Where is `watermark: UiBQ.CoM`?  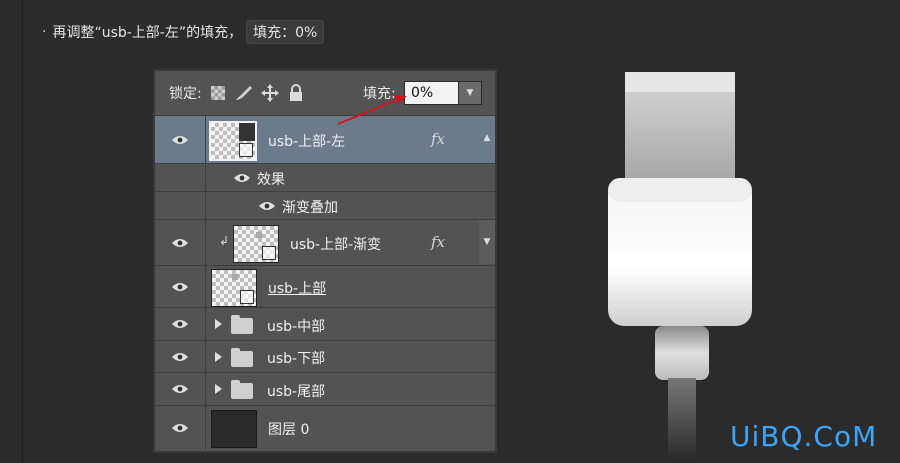
watermark: UiBQ.CoM is located at coordinates (804, 436).